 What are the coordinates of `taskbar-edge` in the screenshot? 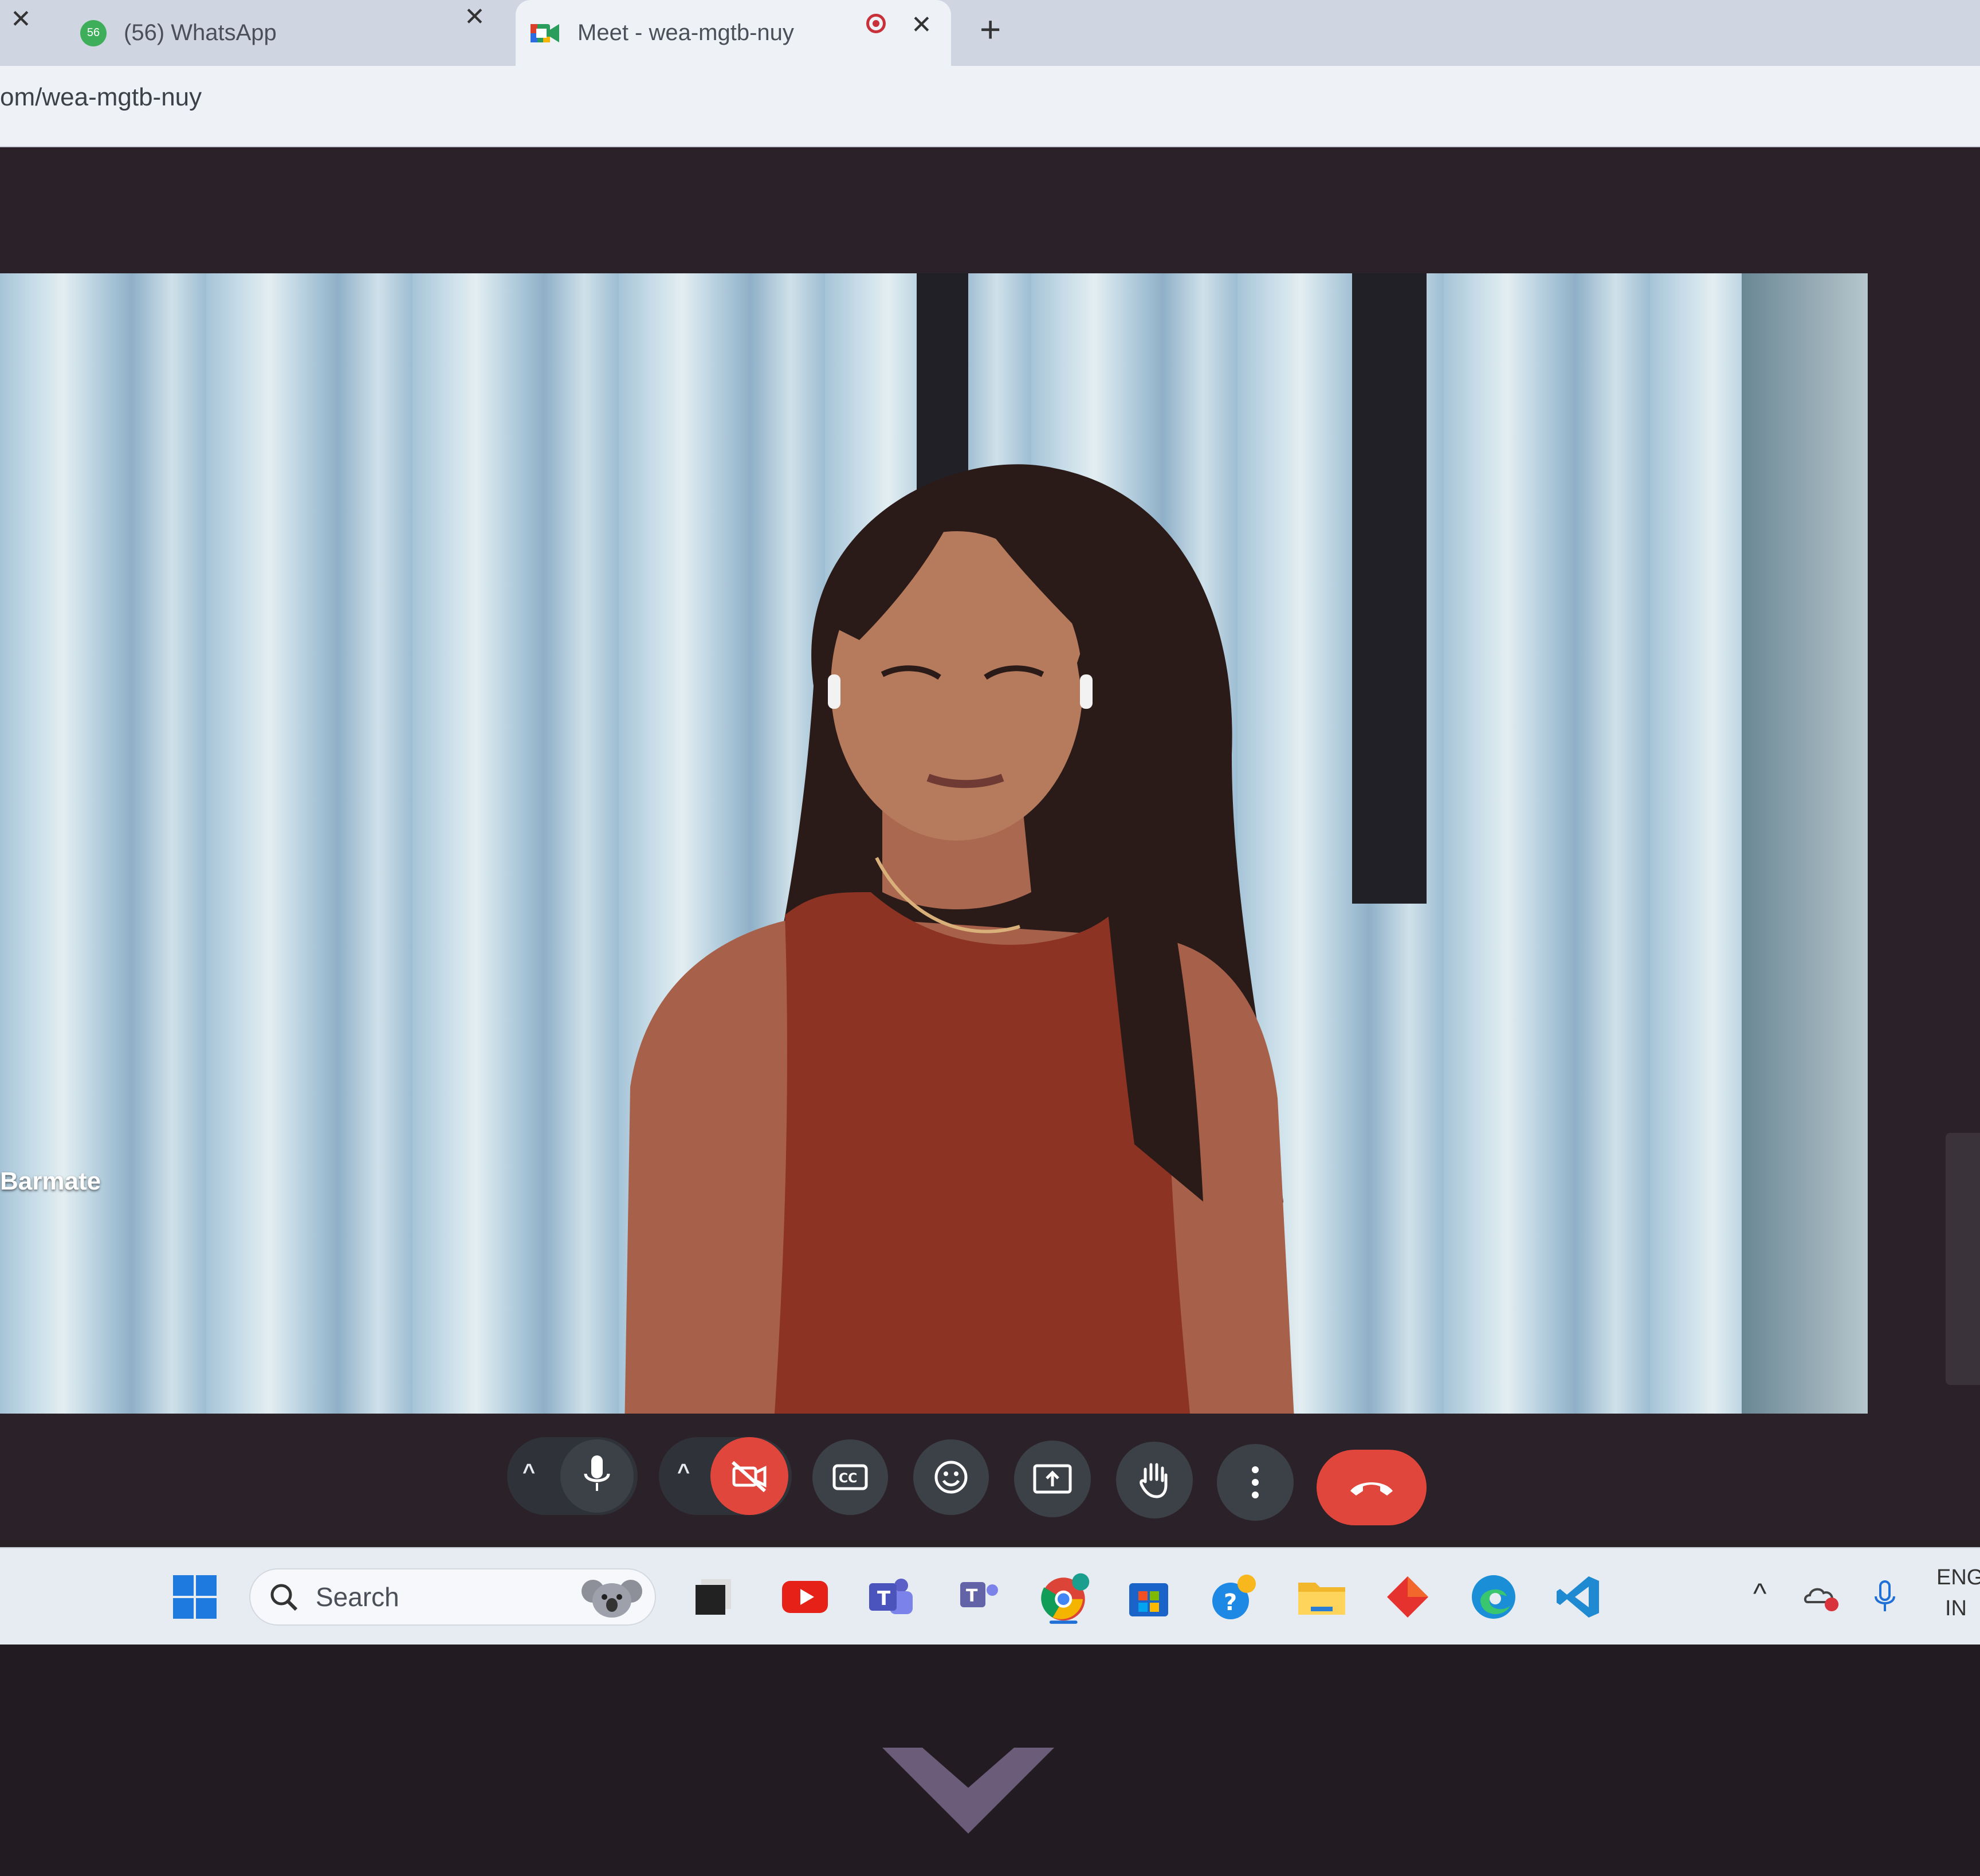 It's located at (1493, 1597).